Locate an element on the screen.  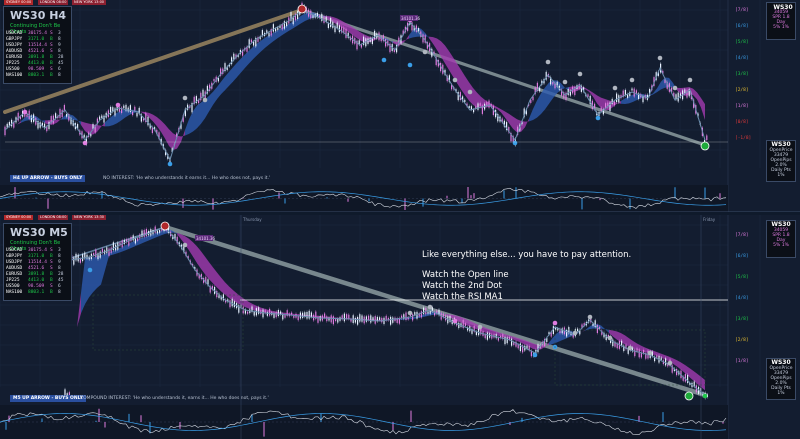
murrey-level-label: [3/8] is located at coordinates (742, 74).